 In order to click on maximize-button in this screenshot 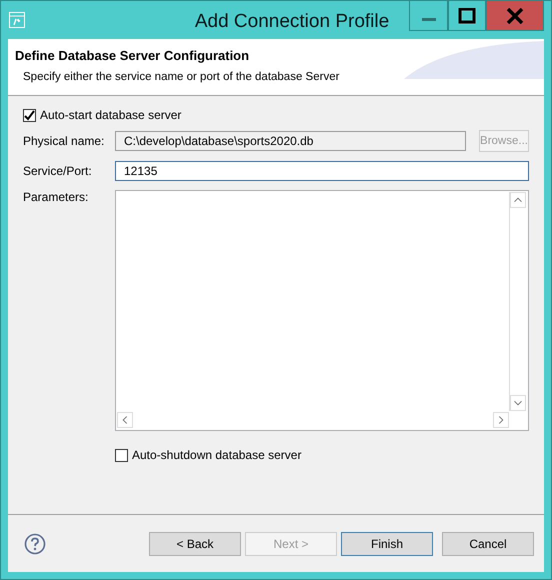, I will do `click(467, 16)`.